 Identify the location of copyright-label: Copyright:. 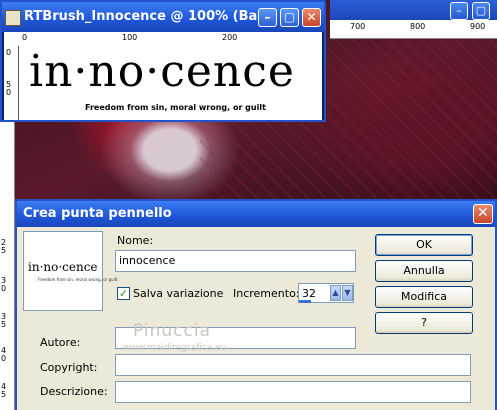
(69, 367).